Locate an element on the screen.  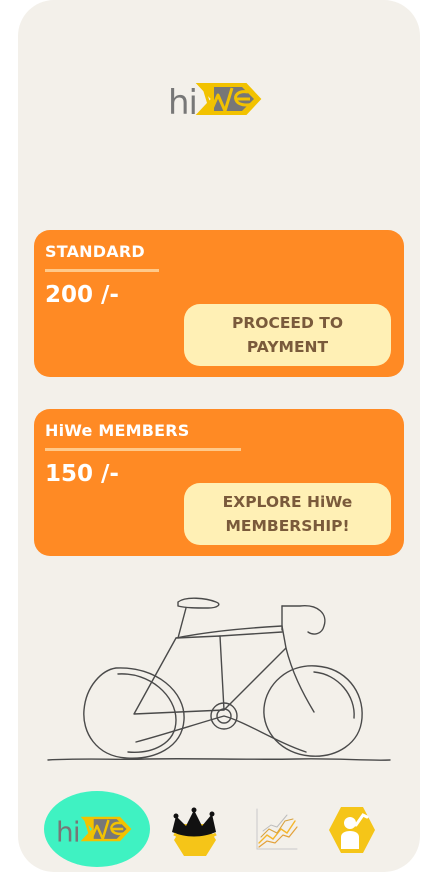
hiwe-logo: hi is located at coordinates (215, 101).